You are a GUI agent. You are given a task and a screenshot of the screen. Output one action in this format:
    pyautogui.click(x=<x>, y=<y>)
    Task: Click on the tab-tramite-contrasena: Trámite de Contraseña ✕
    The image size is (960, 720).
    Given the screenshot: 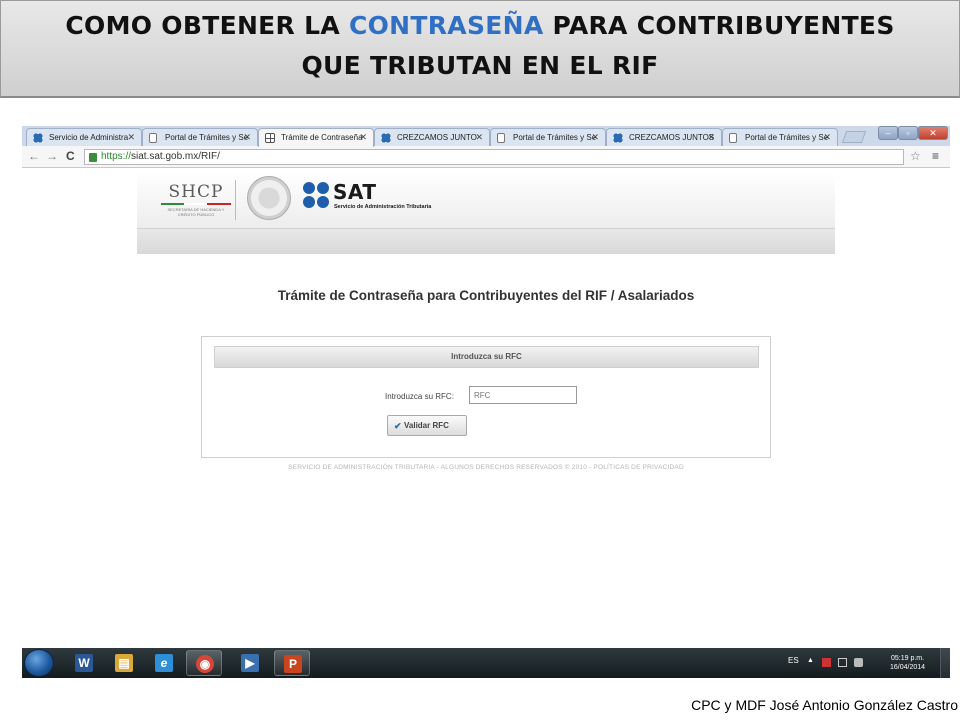 What is the action you would take?
    pyautogui.click(x=316, y=137)
    